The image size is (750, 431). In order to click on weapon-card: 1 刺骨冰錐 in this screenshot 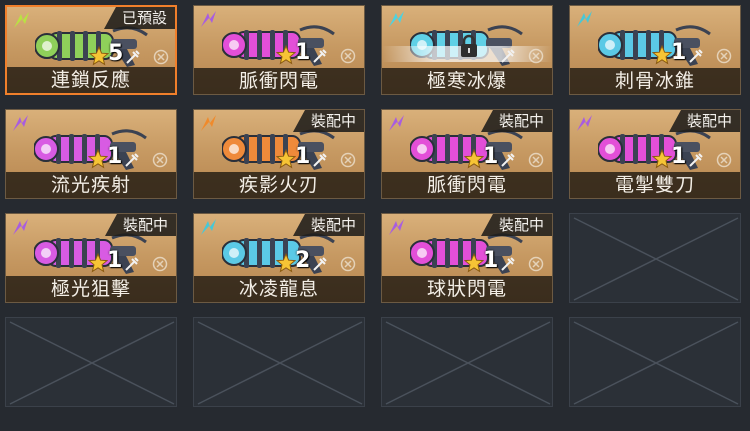, I will do `click(655, 50)`.